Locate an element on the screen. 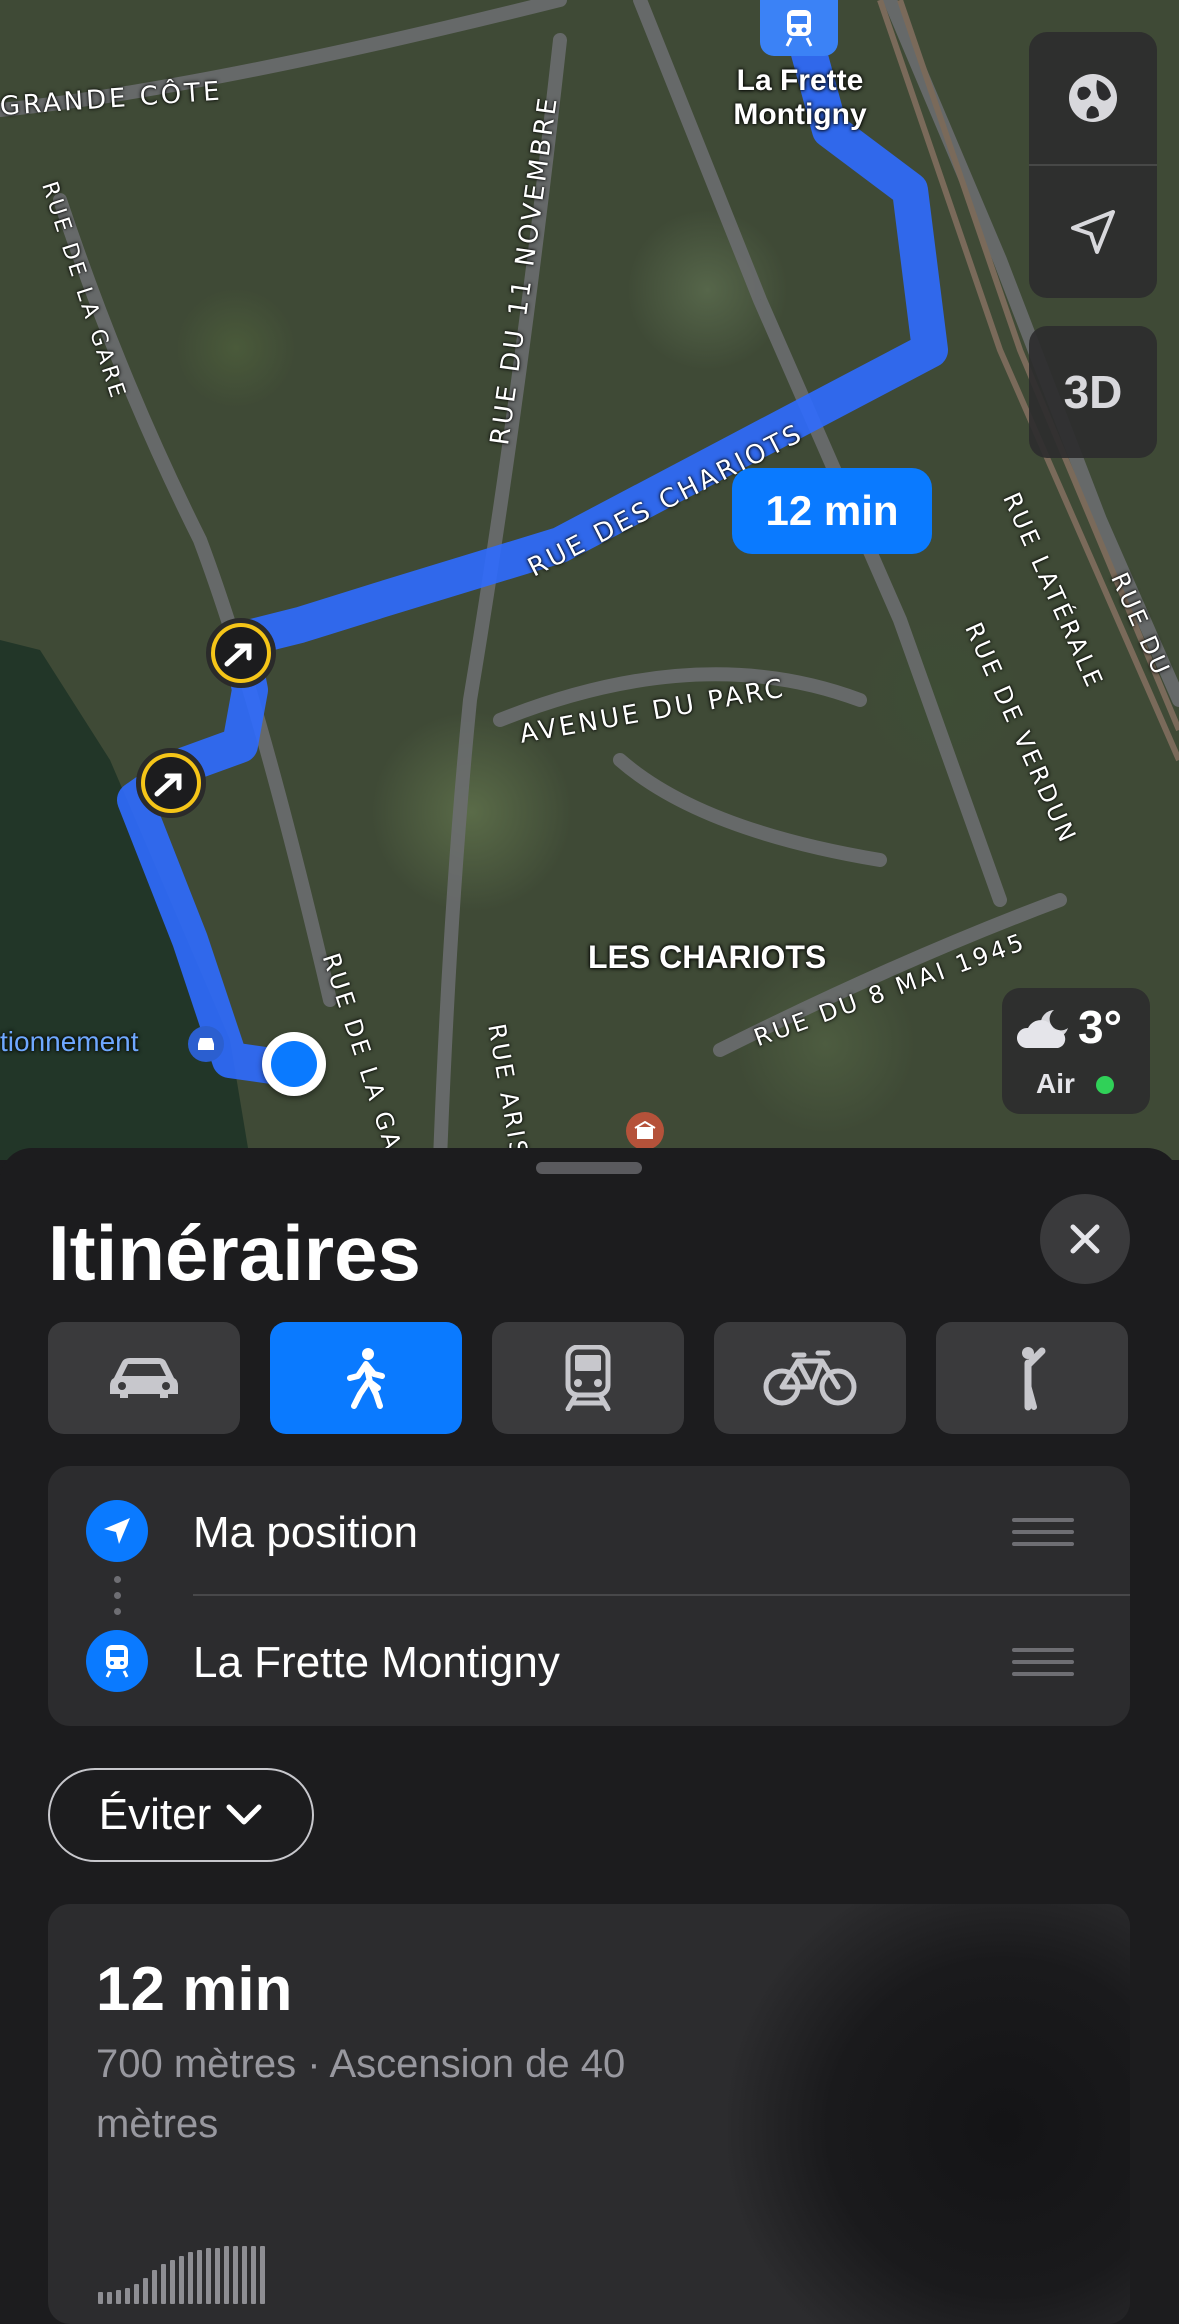 Image resolution: width=1179 pixels, height=2324 pixels. globe-icon is located at coordinates (1093, 98).